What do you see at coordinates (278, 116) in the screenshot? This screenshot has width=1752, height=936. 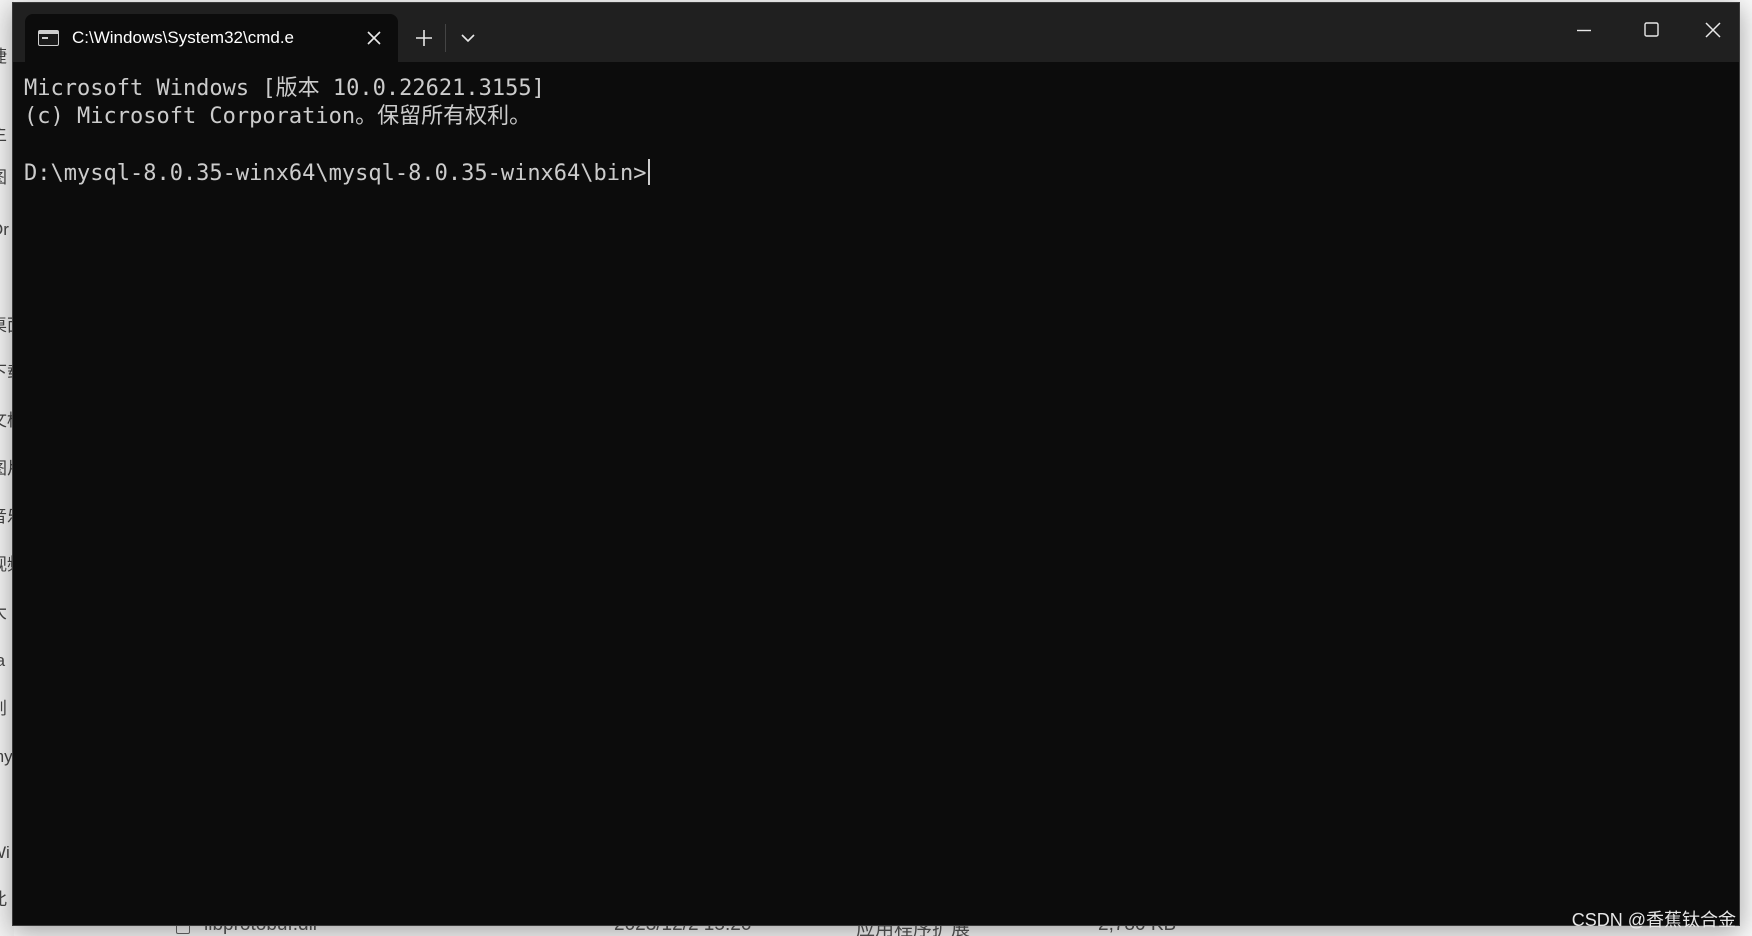 I see `console-line: (c) Microsoft Corporation。保留所有权利。` at bounding box center [278, 116].